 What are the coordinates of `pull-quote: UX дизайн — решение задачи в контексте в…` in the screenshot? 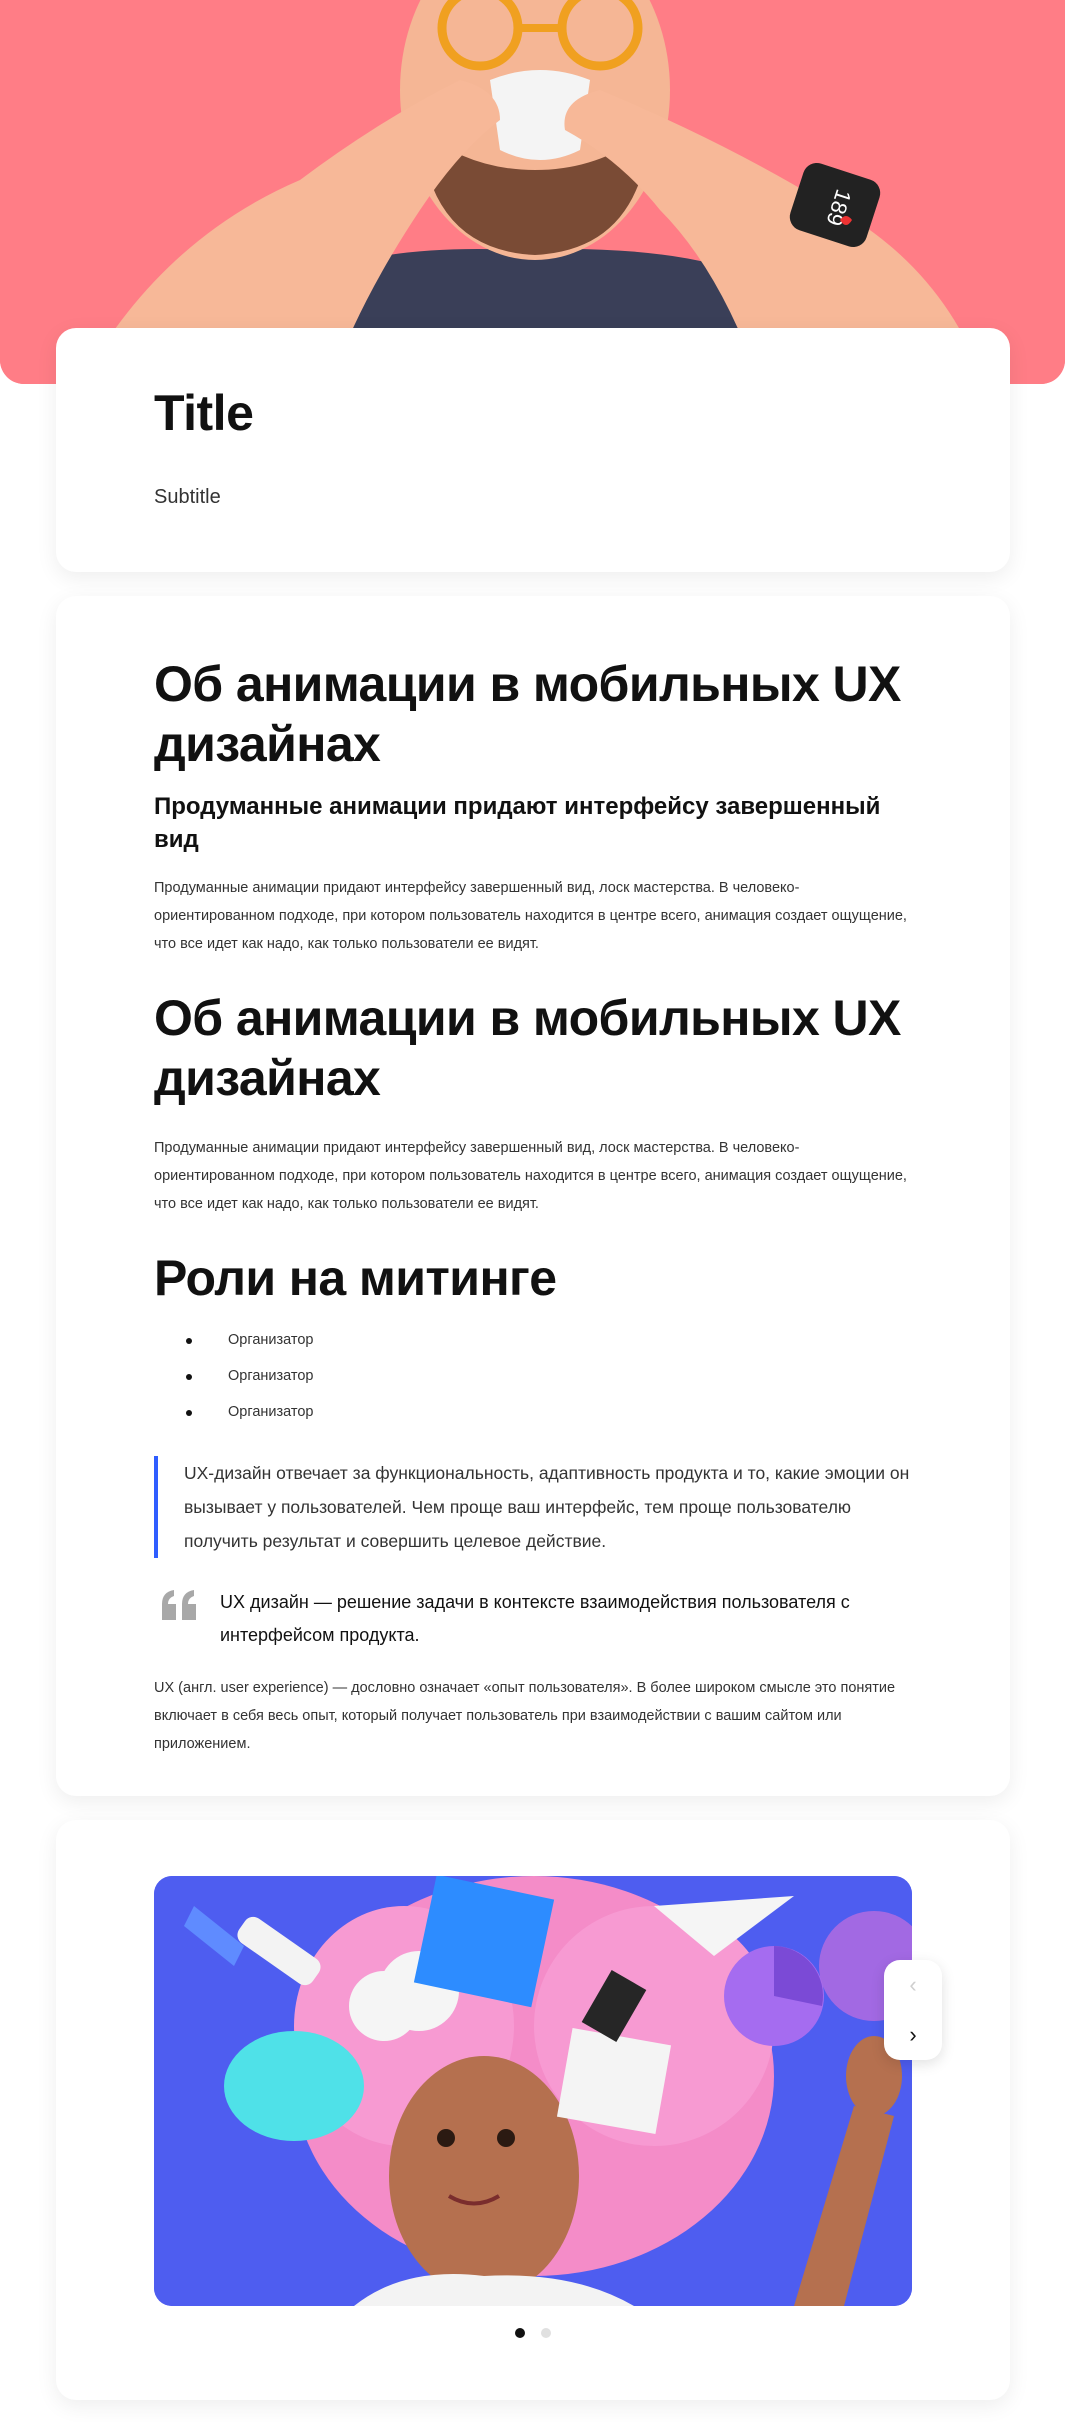 It's located at (534, 1619).